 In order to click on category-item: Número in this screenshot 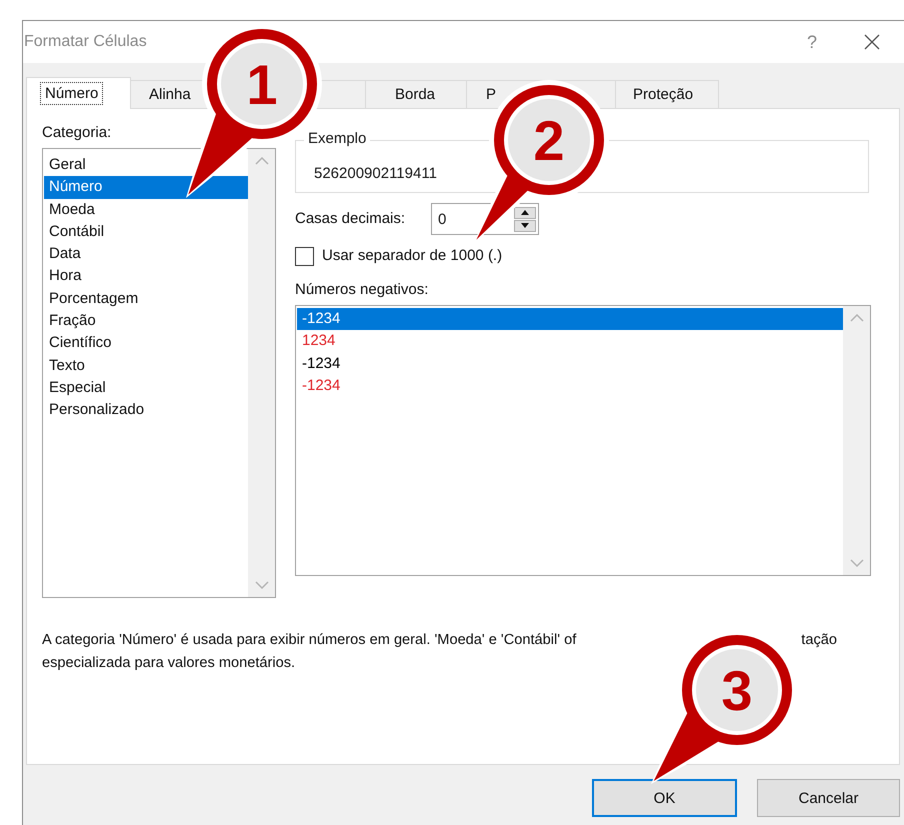, I will do `click(146, 187)`.